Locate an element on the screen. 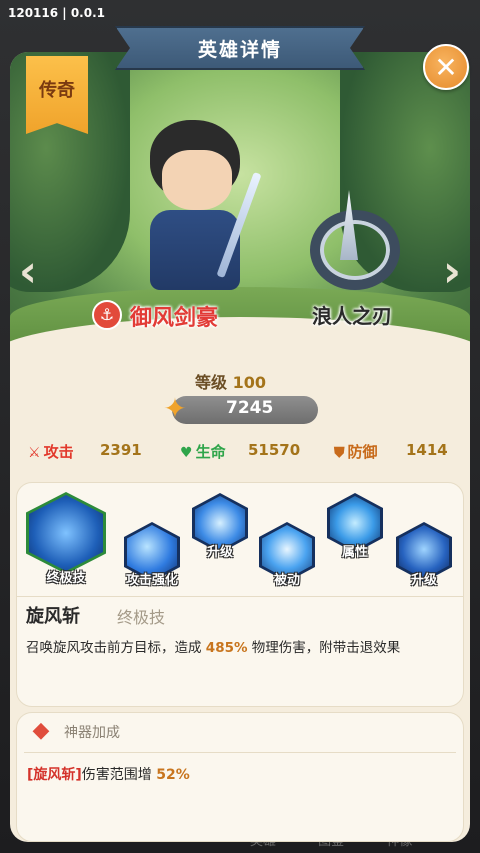  shield-icon: ⛊ is located at coordinates (339, 453).